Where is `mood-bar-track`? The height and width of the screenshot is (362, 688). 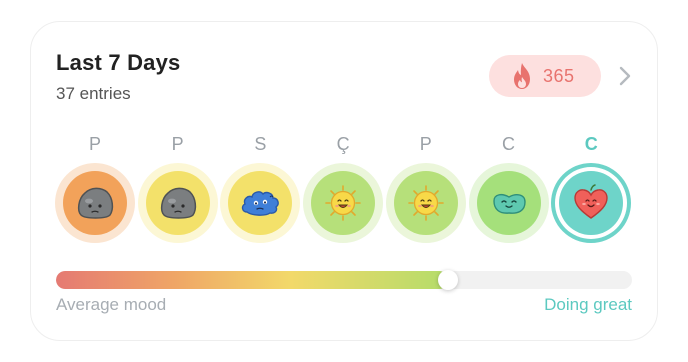
mood-bar-track is located at coordinates (344, 280).